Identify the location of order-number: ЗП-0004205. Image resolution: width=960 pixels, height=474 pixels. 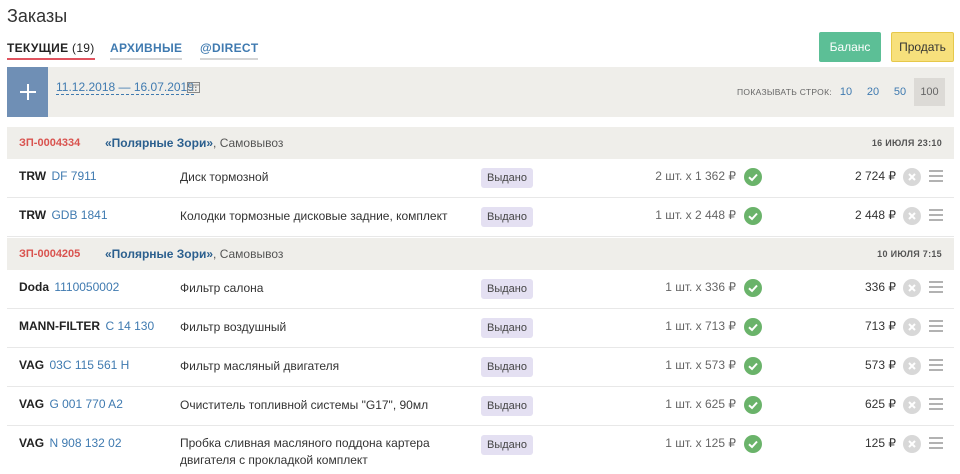
(49, 254).